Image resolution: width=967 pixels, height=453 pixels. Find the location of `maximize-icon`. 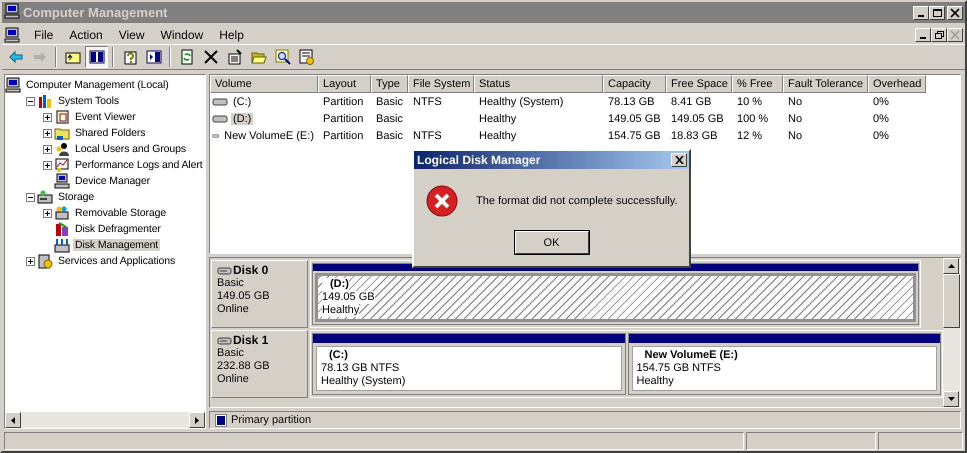

maximize-icon is located at coordinates (937, 13).